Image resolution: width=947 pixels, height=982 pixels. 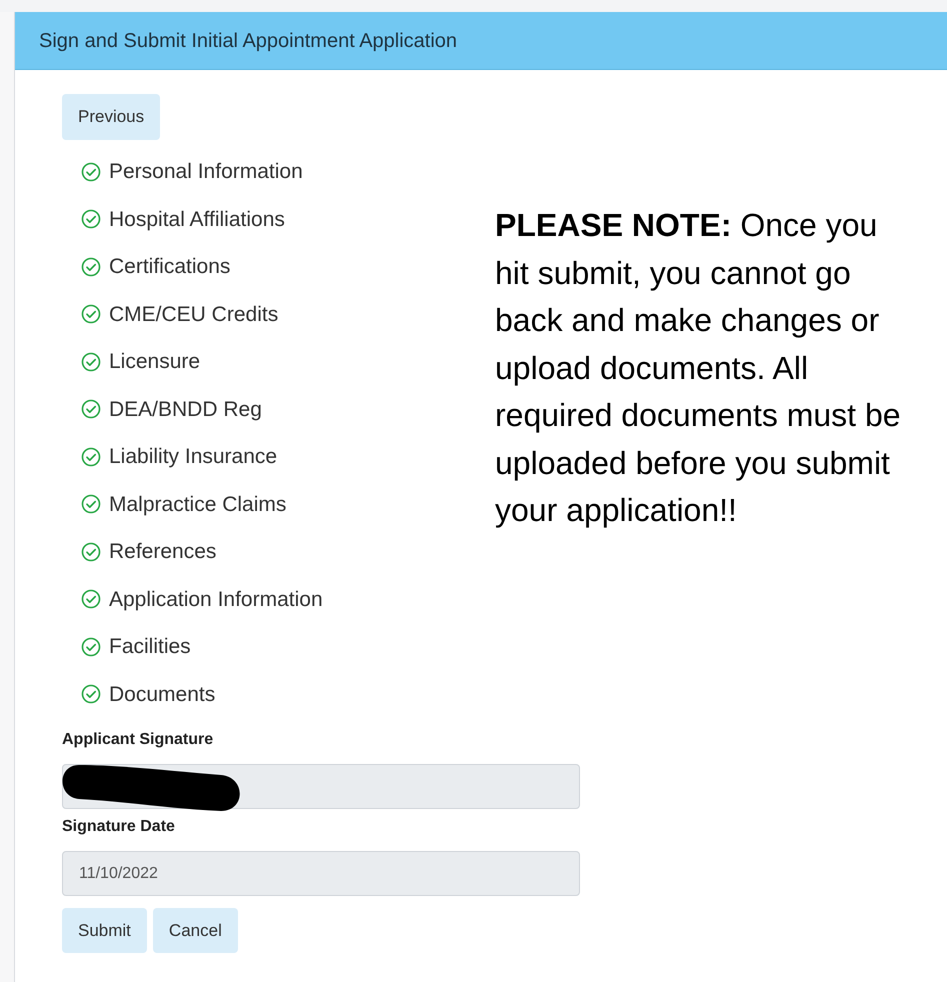 I want to click on step-label: Licensure, so click(x=154, y=362).